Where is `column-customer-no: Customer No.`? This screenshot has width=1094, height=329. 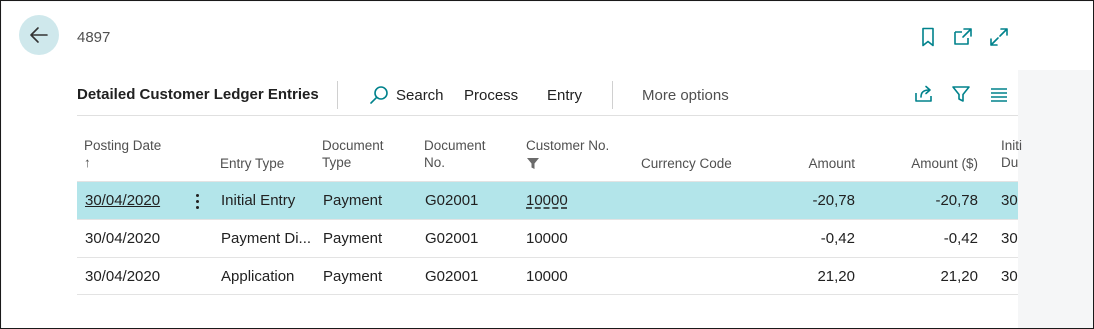 column-customer-no: Customer No. is located at coordinates (567, 153).